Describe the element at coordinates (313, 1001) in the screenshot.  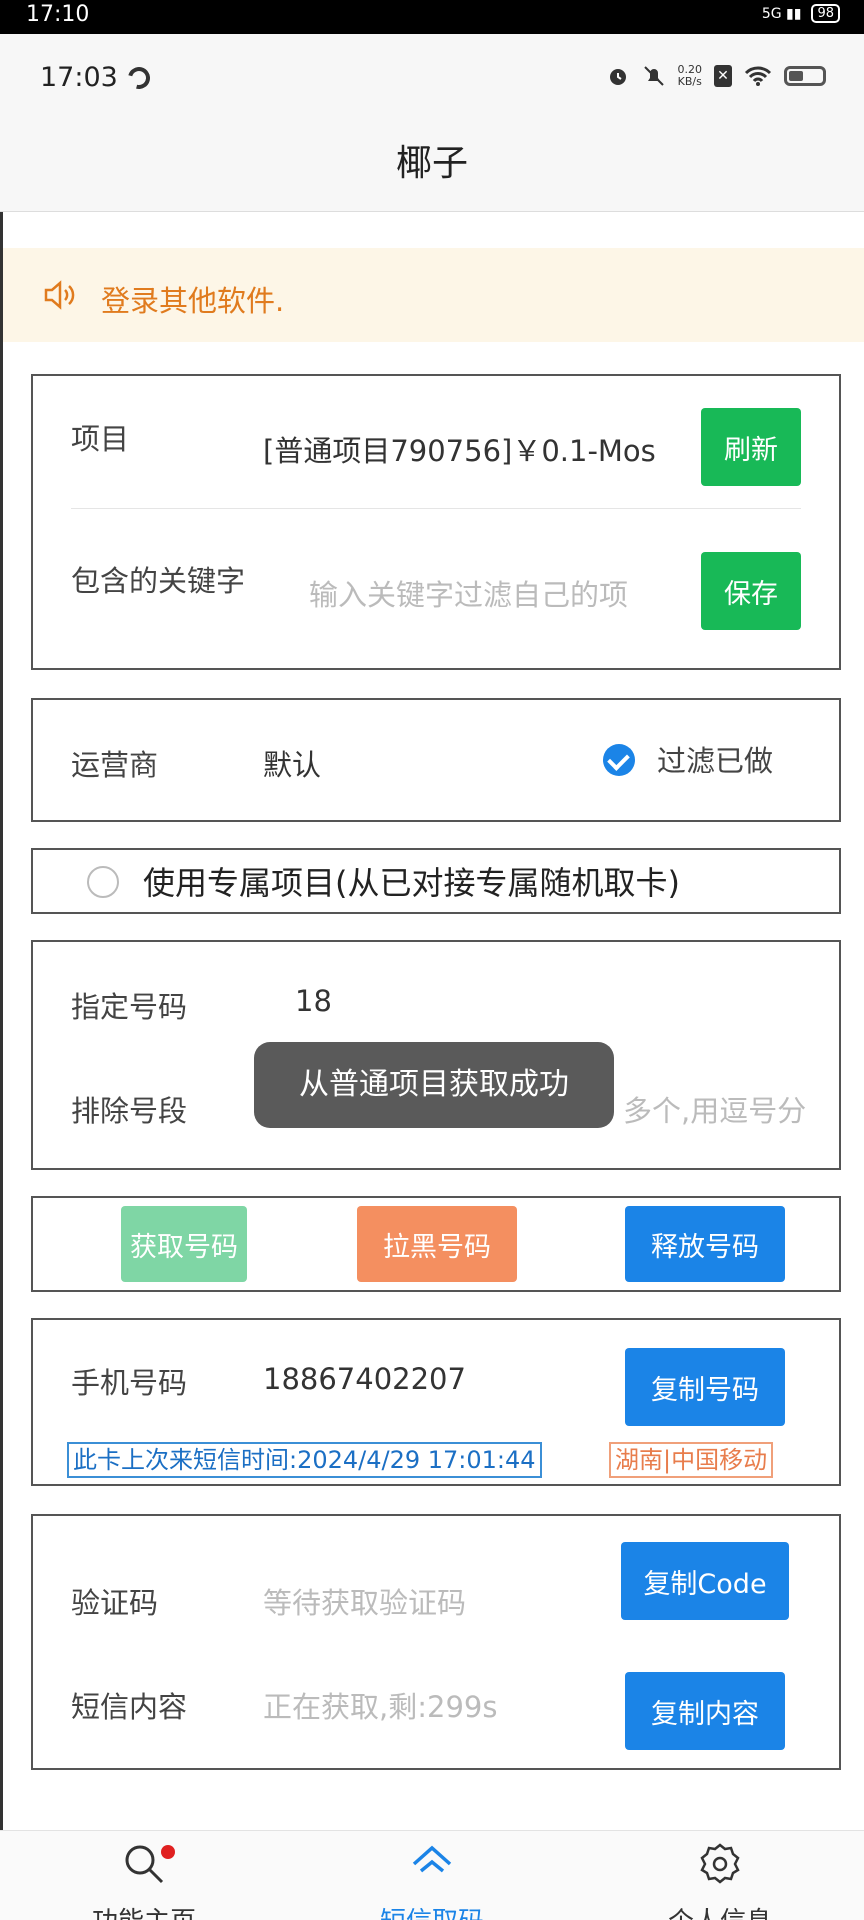
I see `specified-number-input: 18` at that location.